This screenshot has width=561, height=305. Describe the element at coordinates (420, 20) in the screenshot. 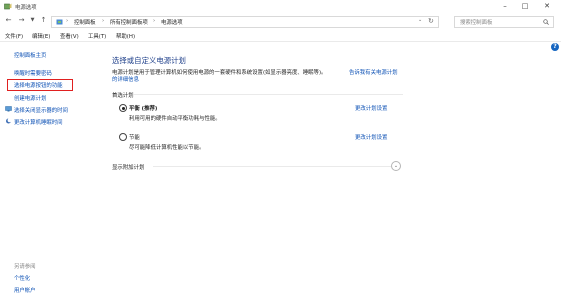

I see `address-dropdown-icon: ⌄` at that location.